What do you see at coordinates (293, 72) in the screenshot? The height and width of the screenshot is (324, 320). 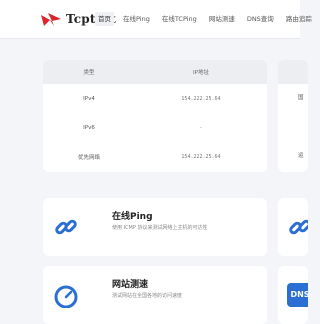 I see `side-table-header` at bounding box center [293, 72].